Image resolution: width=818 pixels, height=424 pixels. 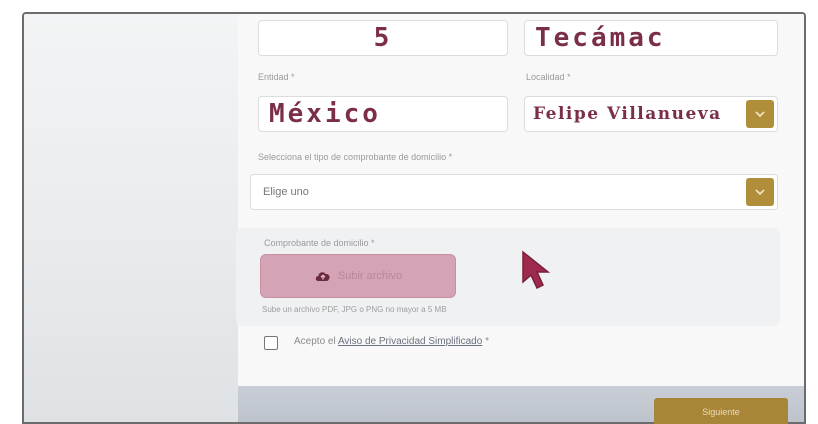 I want to click on comprobante-dropdown-button, so click(x=760, y=192).